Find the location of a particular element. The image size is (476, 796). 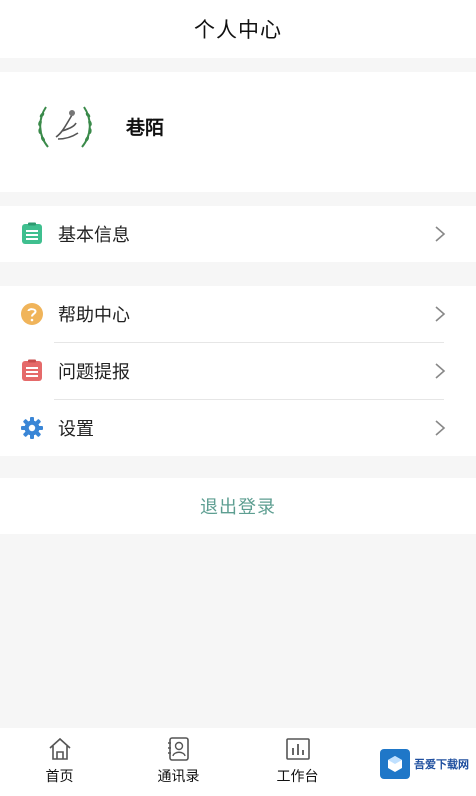

page-header: 个人中心 is located at coordinates (238, 29).